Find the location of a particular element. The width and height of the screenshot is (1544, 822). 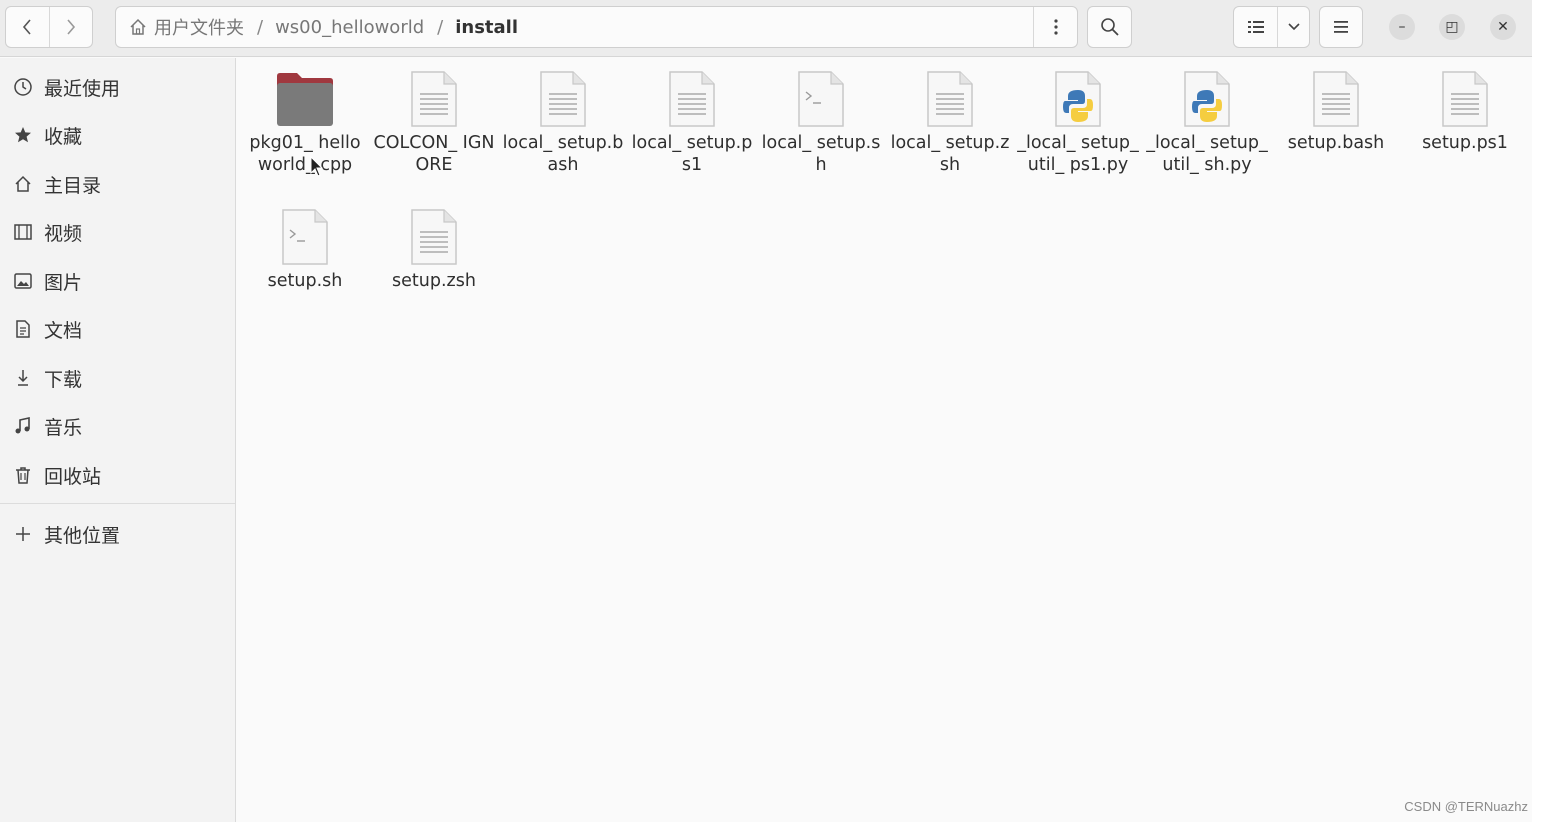

file-item: local_ setup.sh is located at coordinates (821, 122).